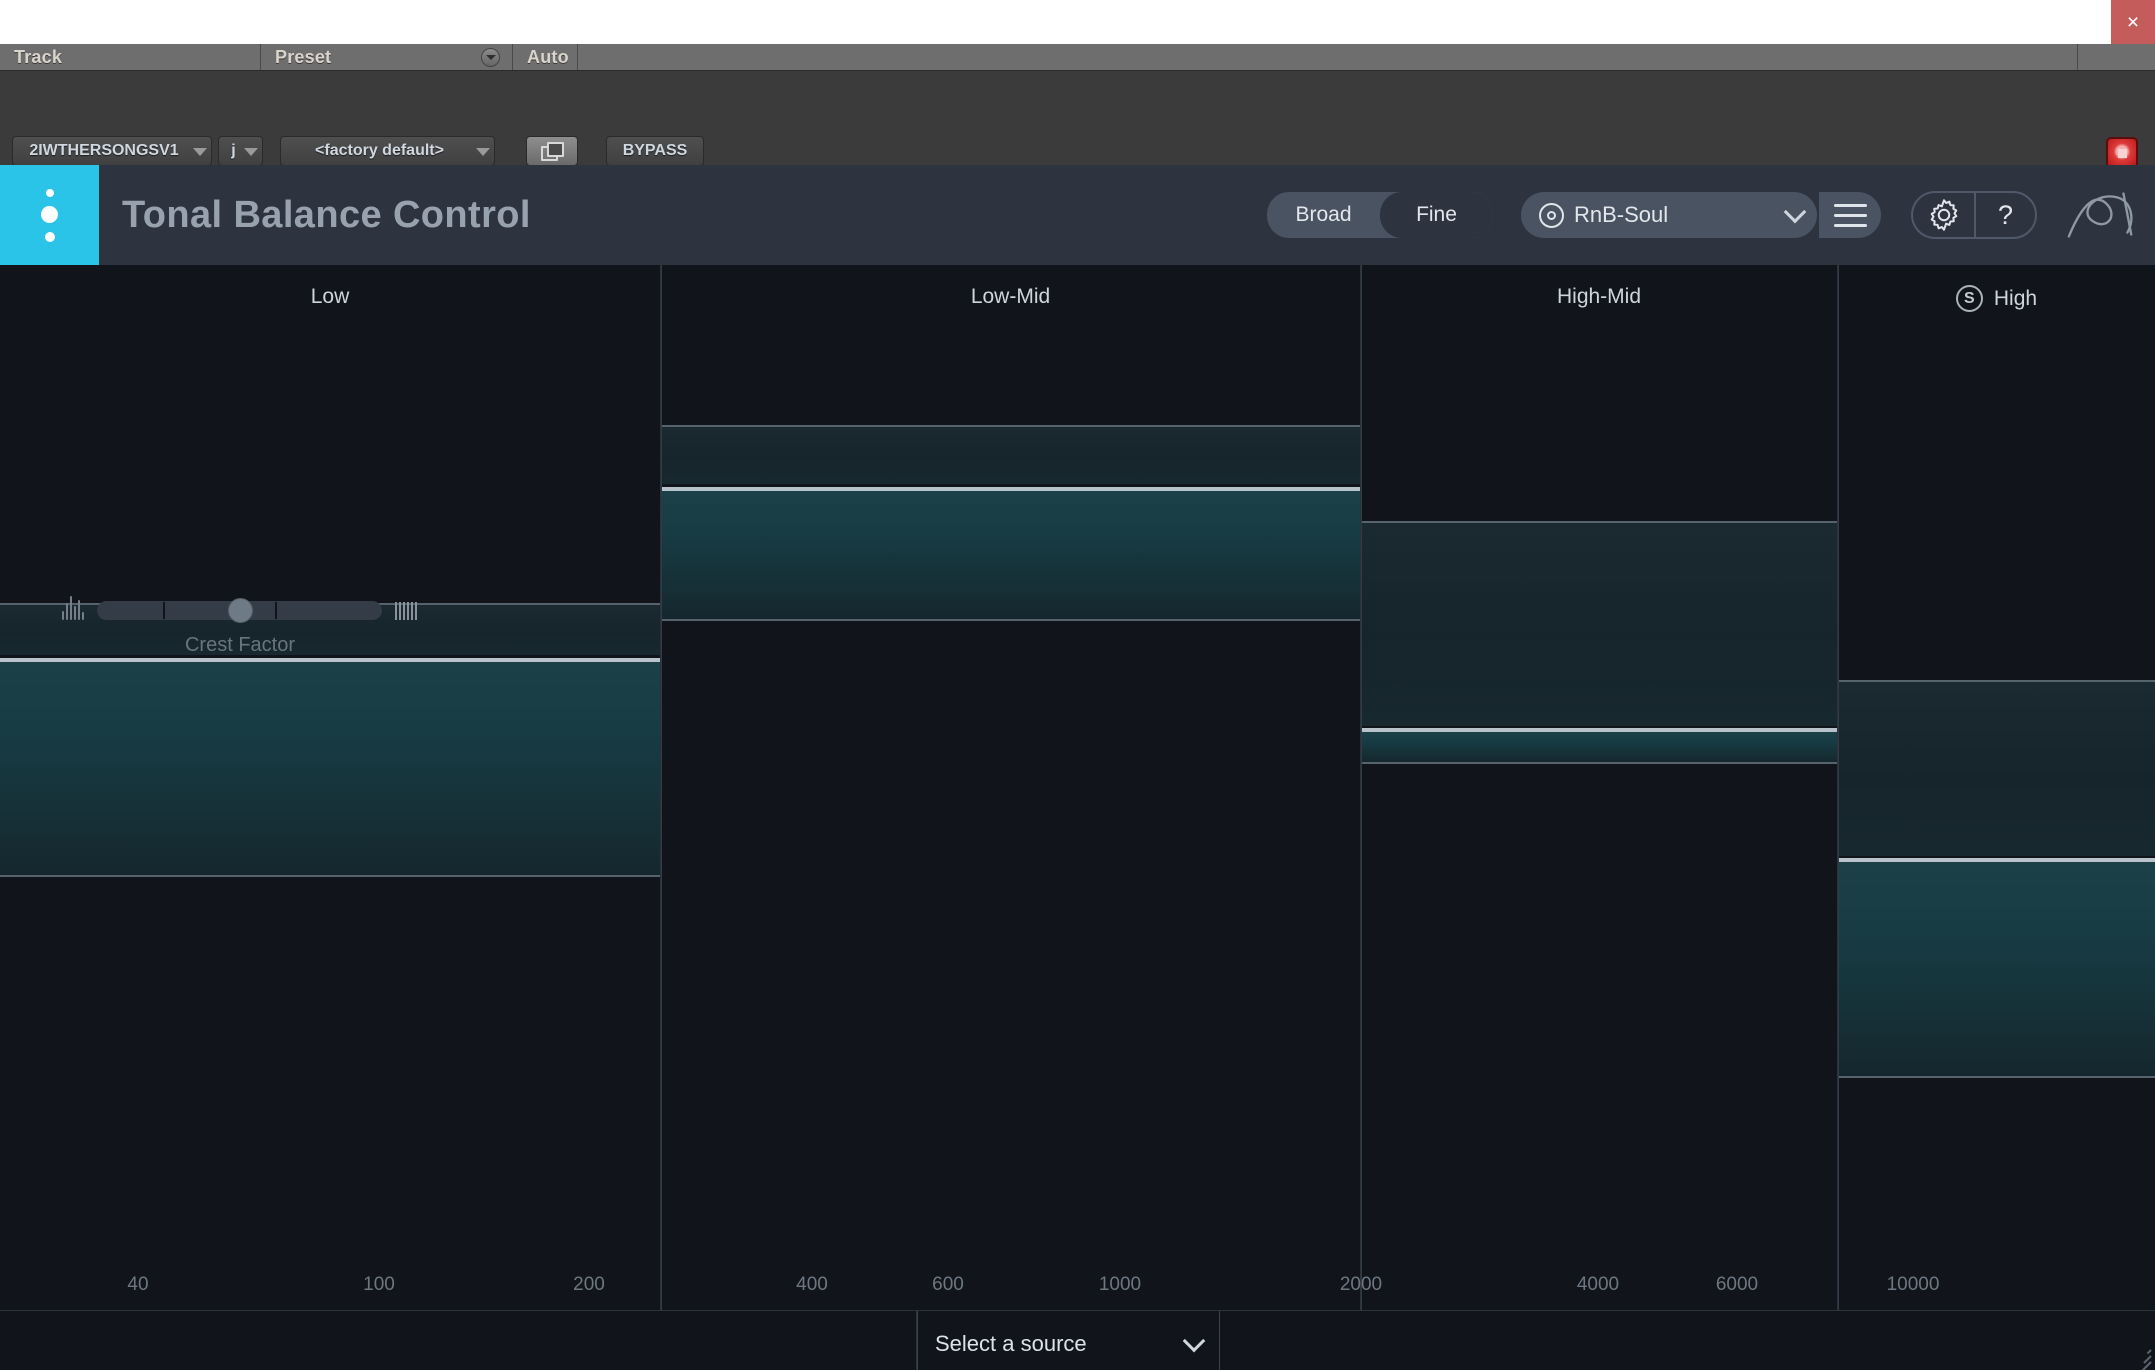 The image size is (2155, 1370). What do you see at coordinates (1969, 298) in the screenshot?
I see `band-high-solo-button: S` at bounding box center [1969, 298].